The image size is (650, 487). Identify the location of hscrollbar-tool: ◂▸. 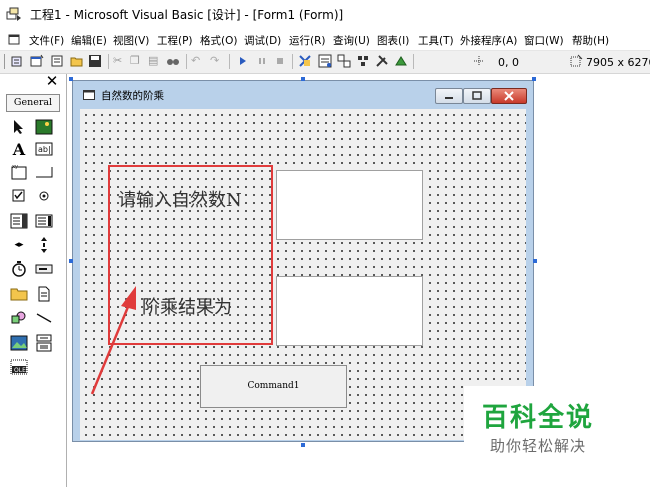
(19, 245).